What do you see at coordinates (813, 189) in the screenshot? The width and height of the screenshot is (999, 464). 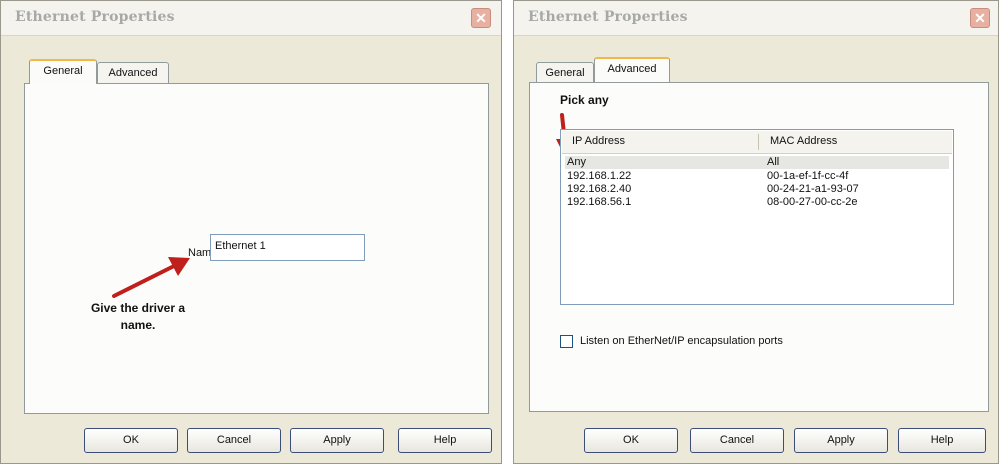 I see `mac-cell: 00-24-21-a1-93-07` at bounding box center [813, 189].